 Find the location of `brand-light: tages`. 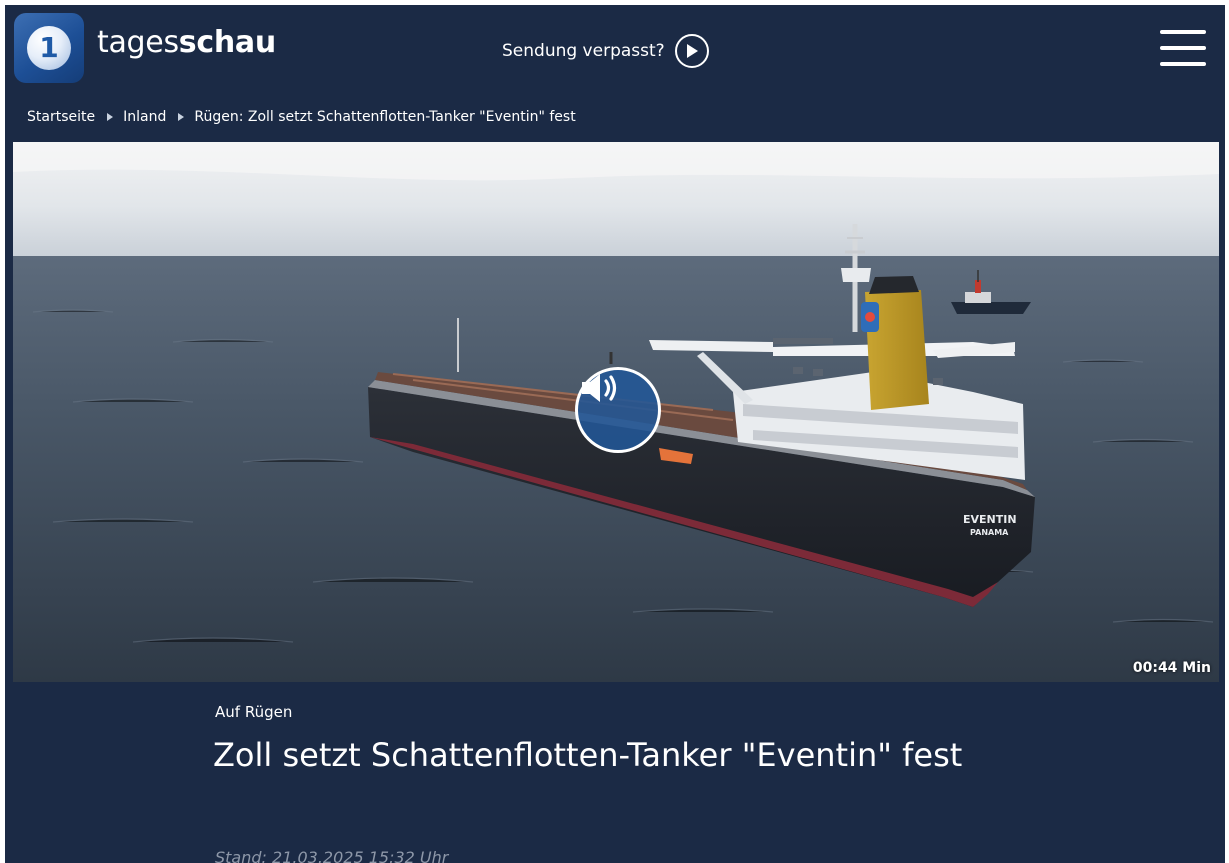

brand-light: tages is located at coordinates (138, 42).